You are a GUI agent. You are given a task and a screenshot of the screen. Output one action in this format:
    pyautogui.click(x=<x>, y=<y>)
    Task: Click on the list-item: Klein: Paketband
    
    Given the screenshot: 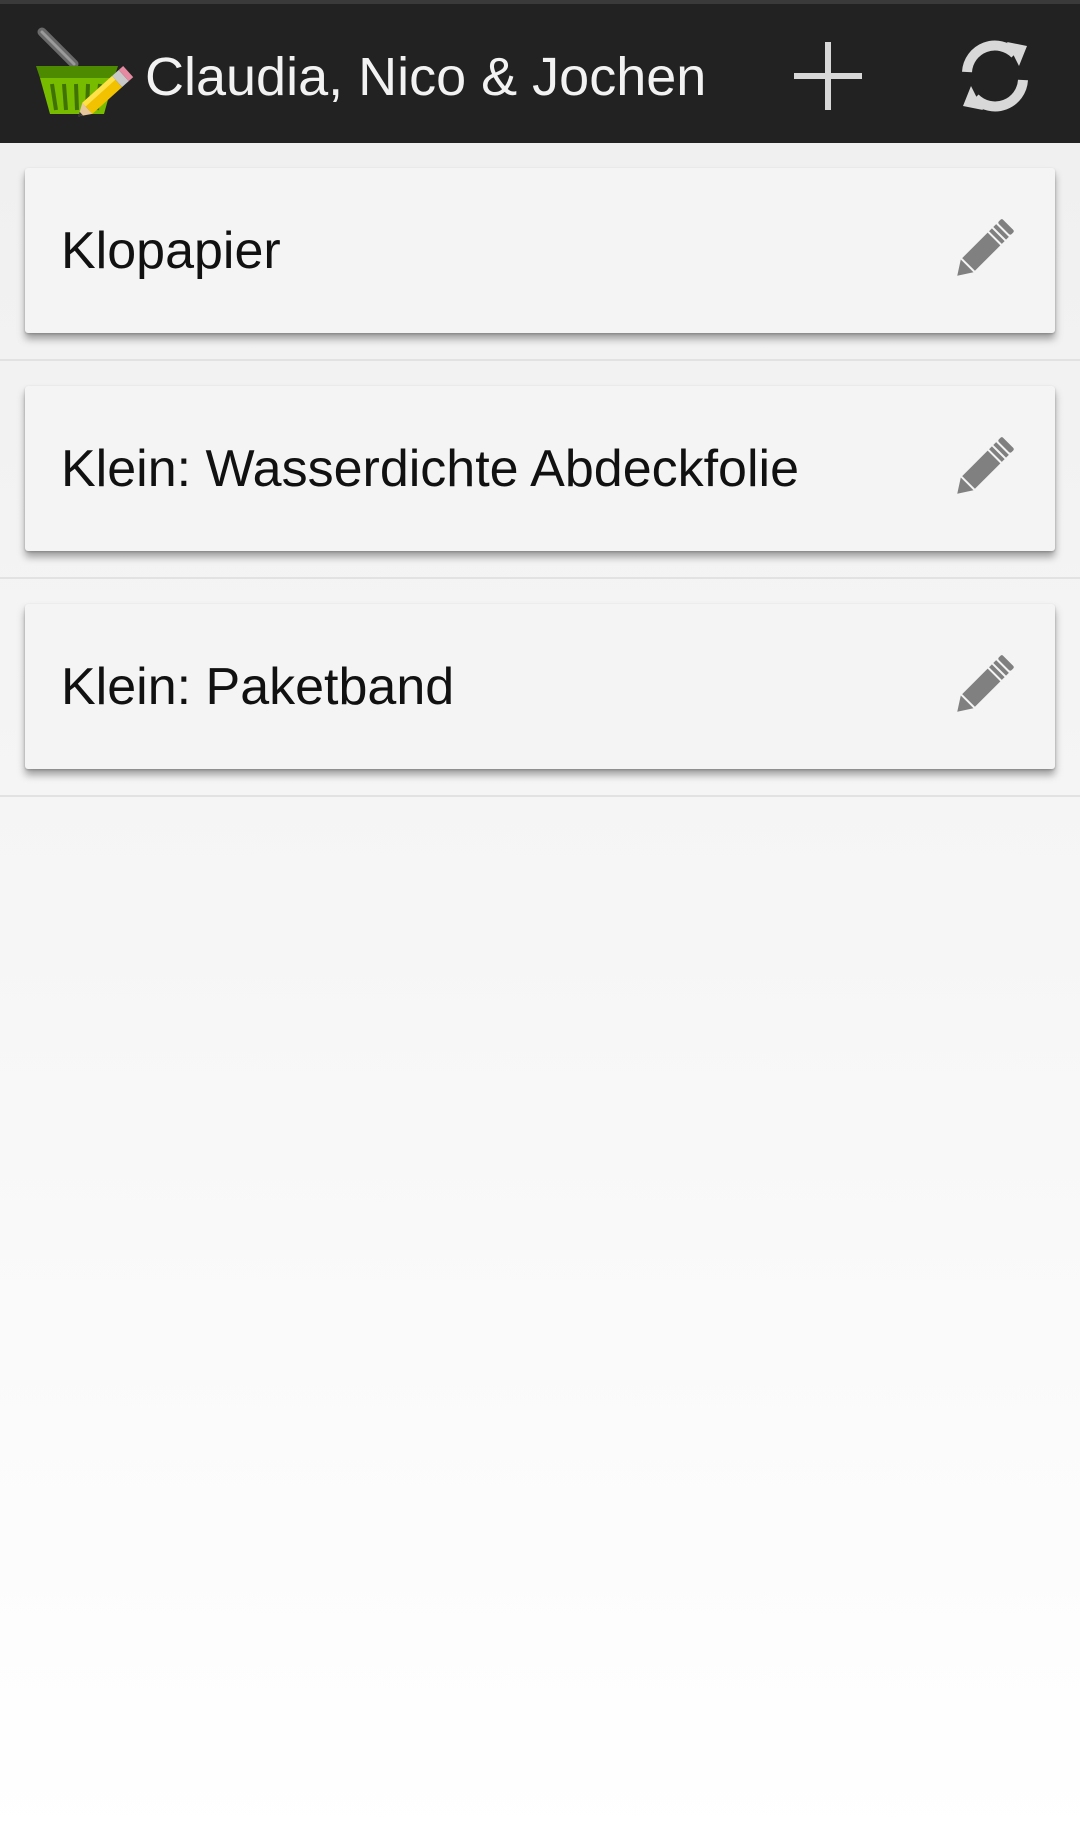 What is the action you would take?
    pyautogui.click(x=540, y=688)
    